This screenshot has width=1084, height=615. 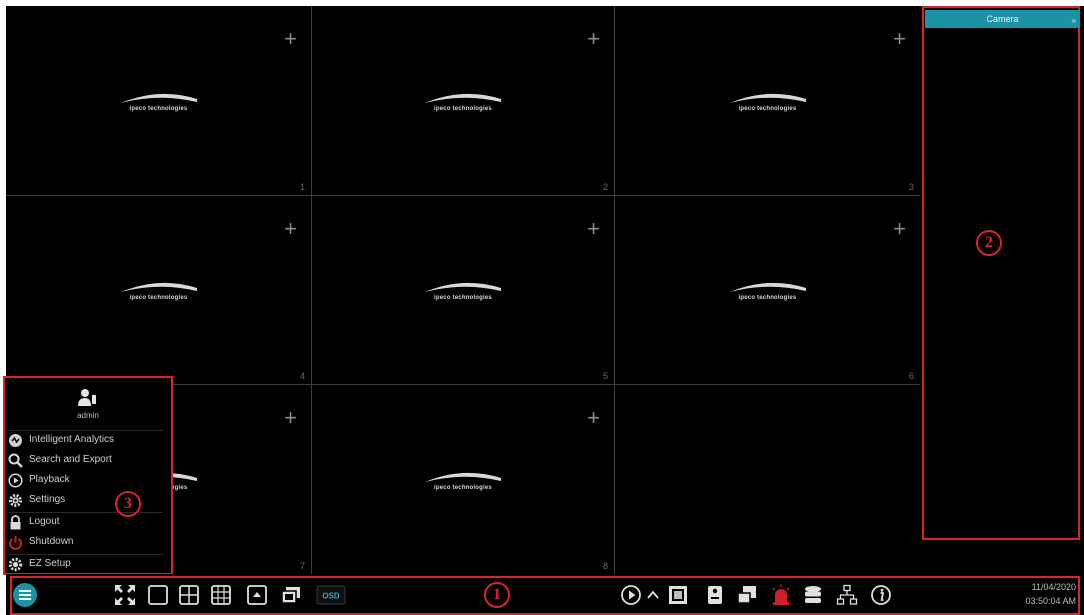 I want to click on channel-number: 5, so click(x=605, y=376).